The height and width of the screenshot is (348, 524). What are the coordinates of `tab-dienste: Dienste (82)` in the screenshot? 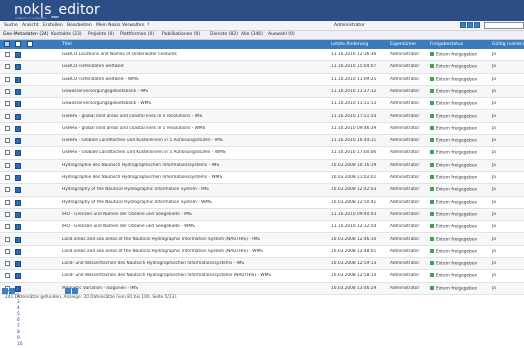 It's located at (224, 35).